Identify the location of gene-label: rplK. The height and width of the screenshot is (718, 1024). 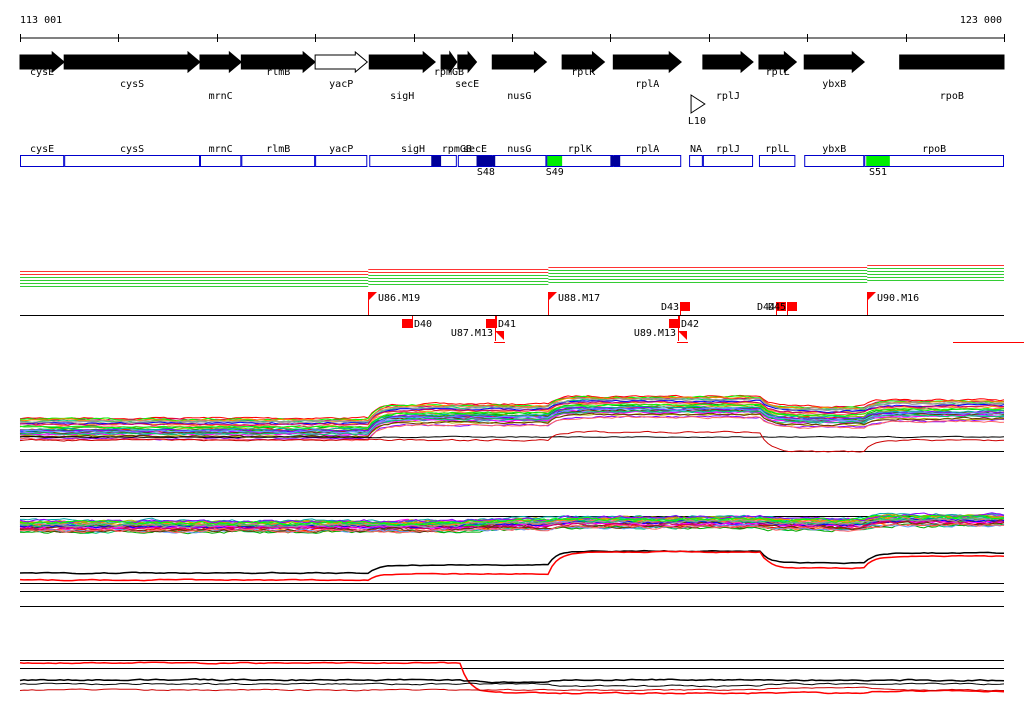
(583, 72).